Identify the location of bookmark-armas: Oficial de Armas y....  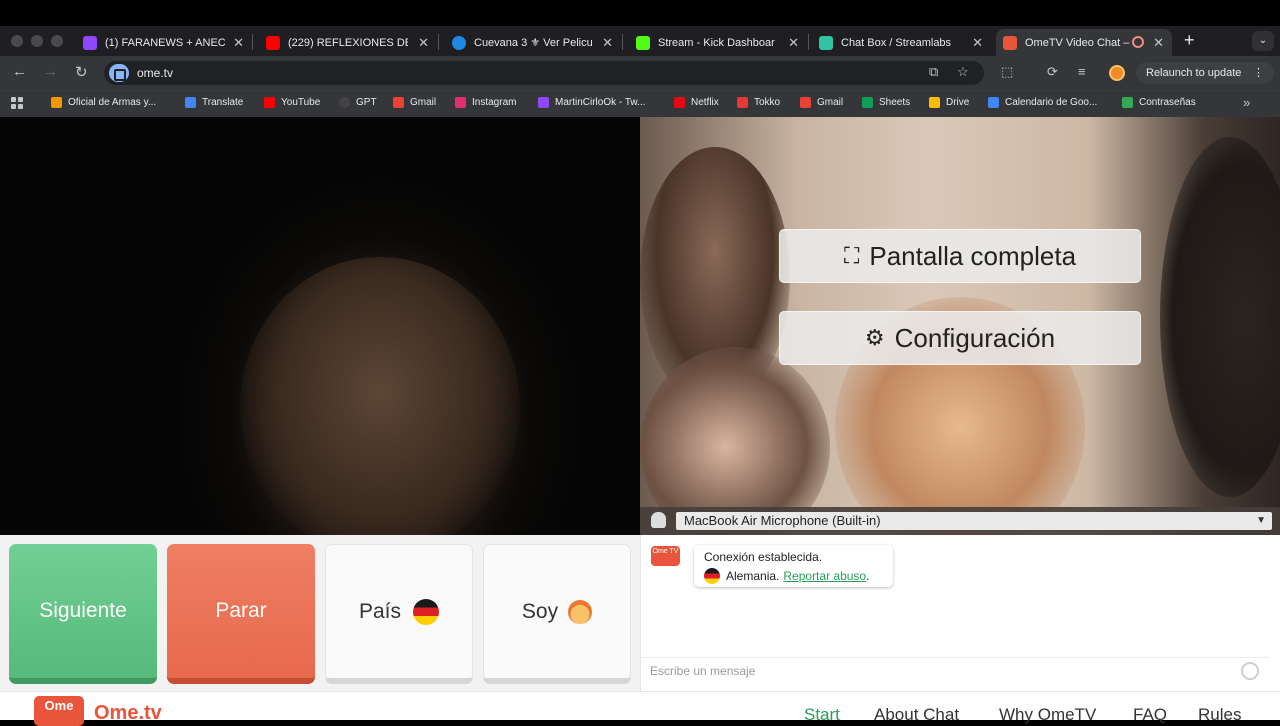
(103, 102).